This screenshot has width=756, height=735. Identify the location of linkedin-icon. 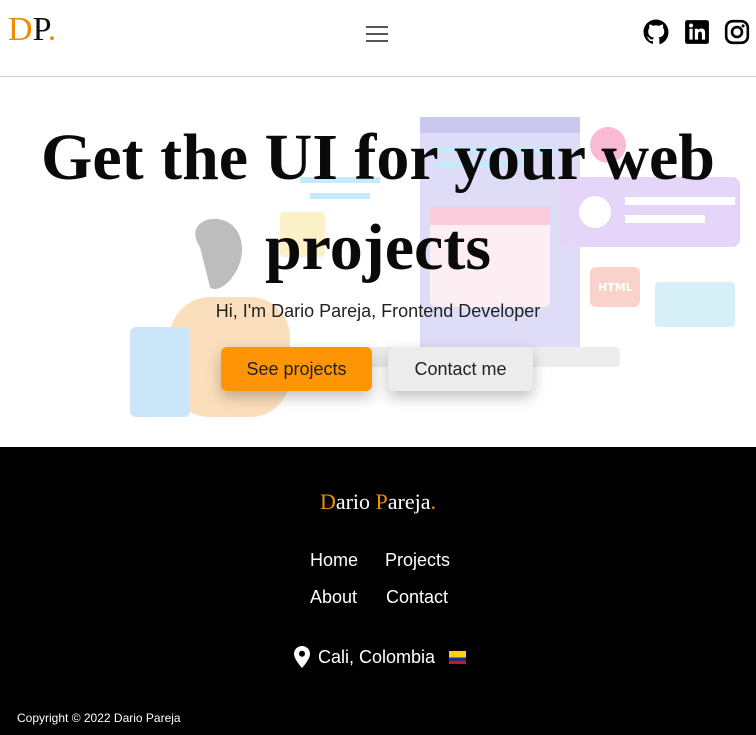
(697, 32).